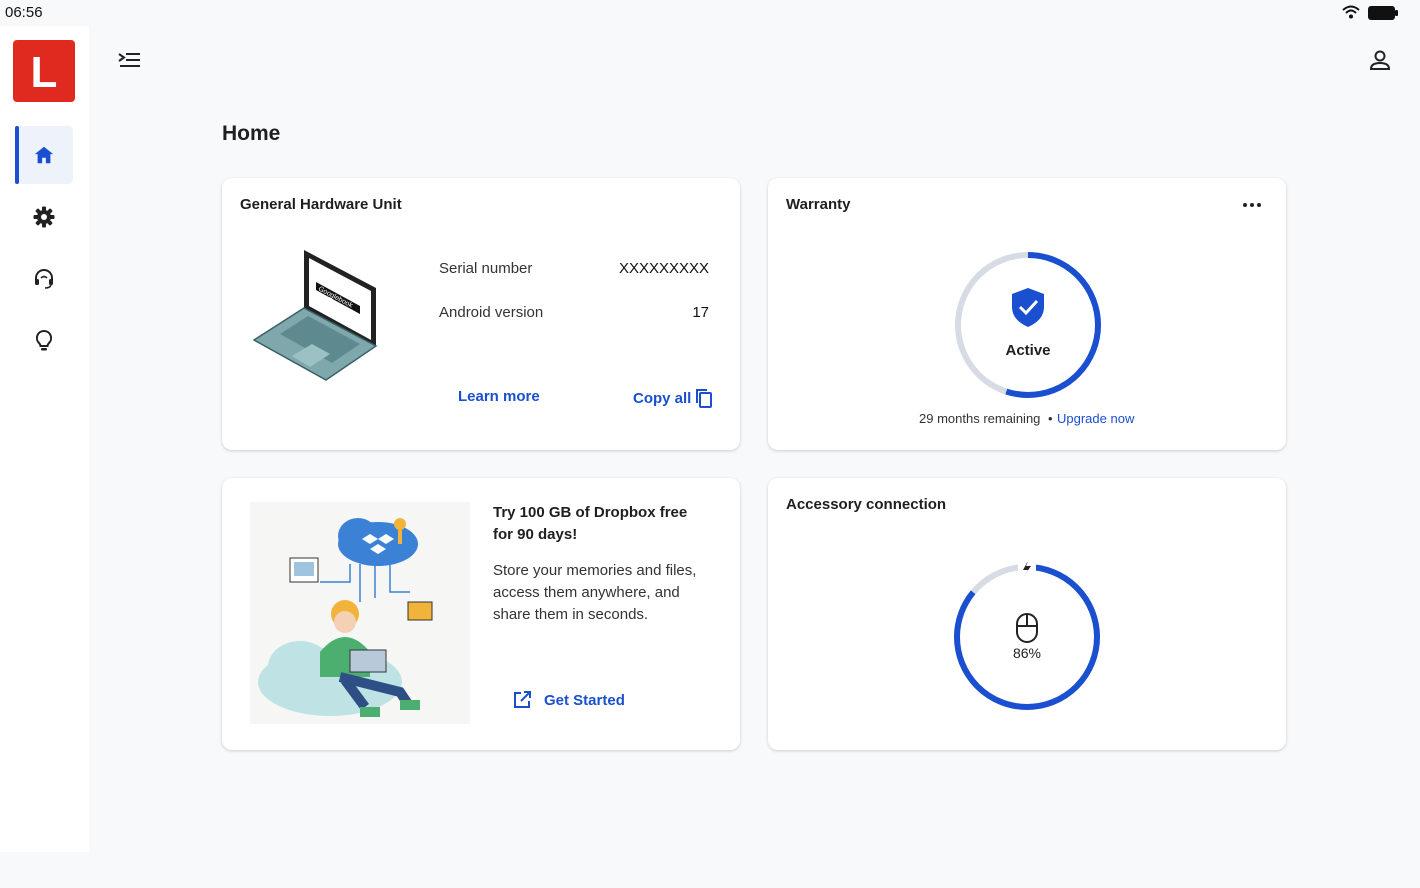  I want to click on serial-number-label: Serial number, so click(486, 268).